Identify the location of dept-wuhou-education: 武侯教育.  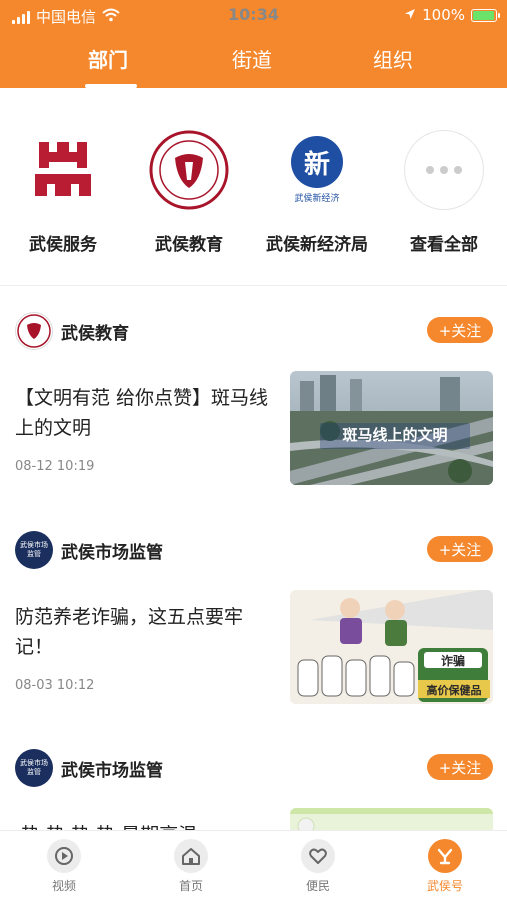
(189, 181).